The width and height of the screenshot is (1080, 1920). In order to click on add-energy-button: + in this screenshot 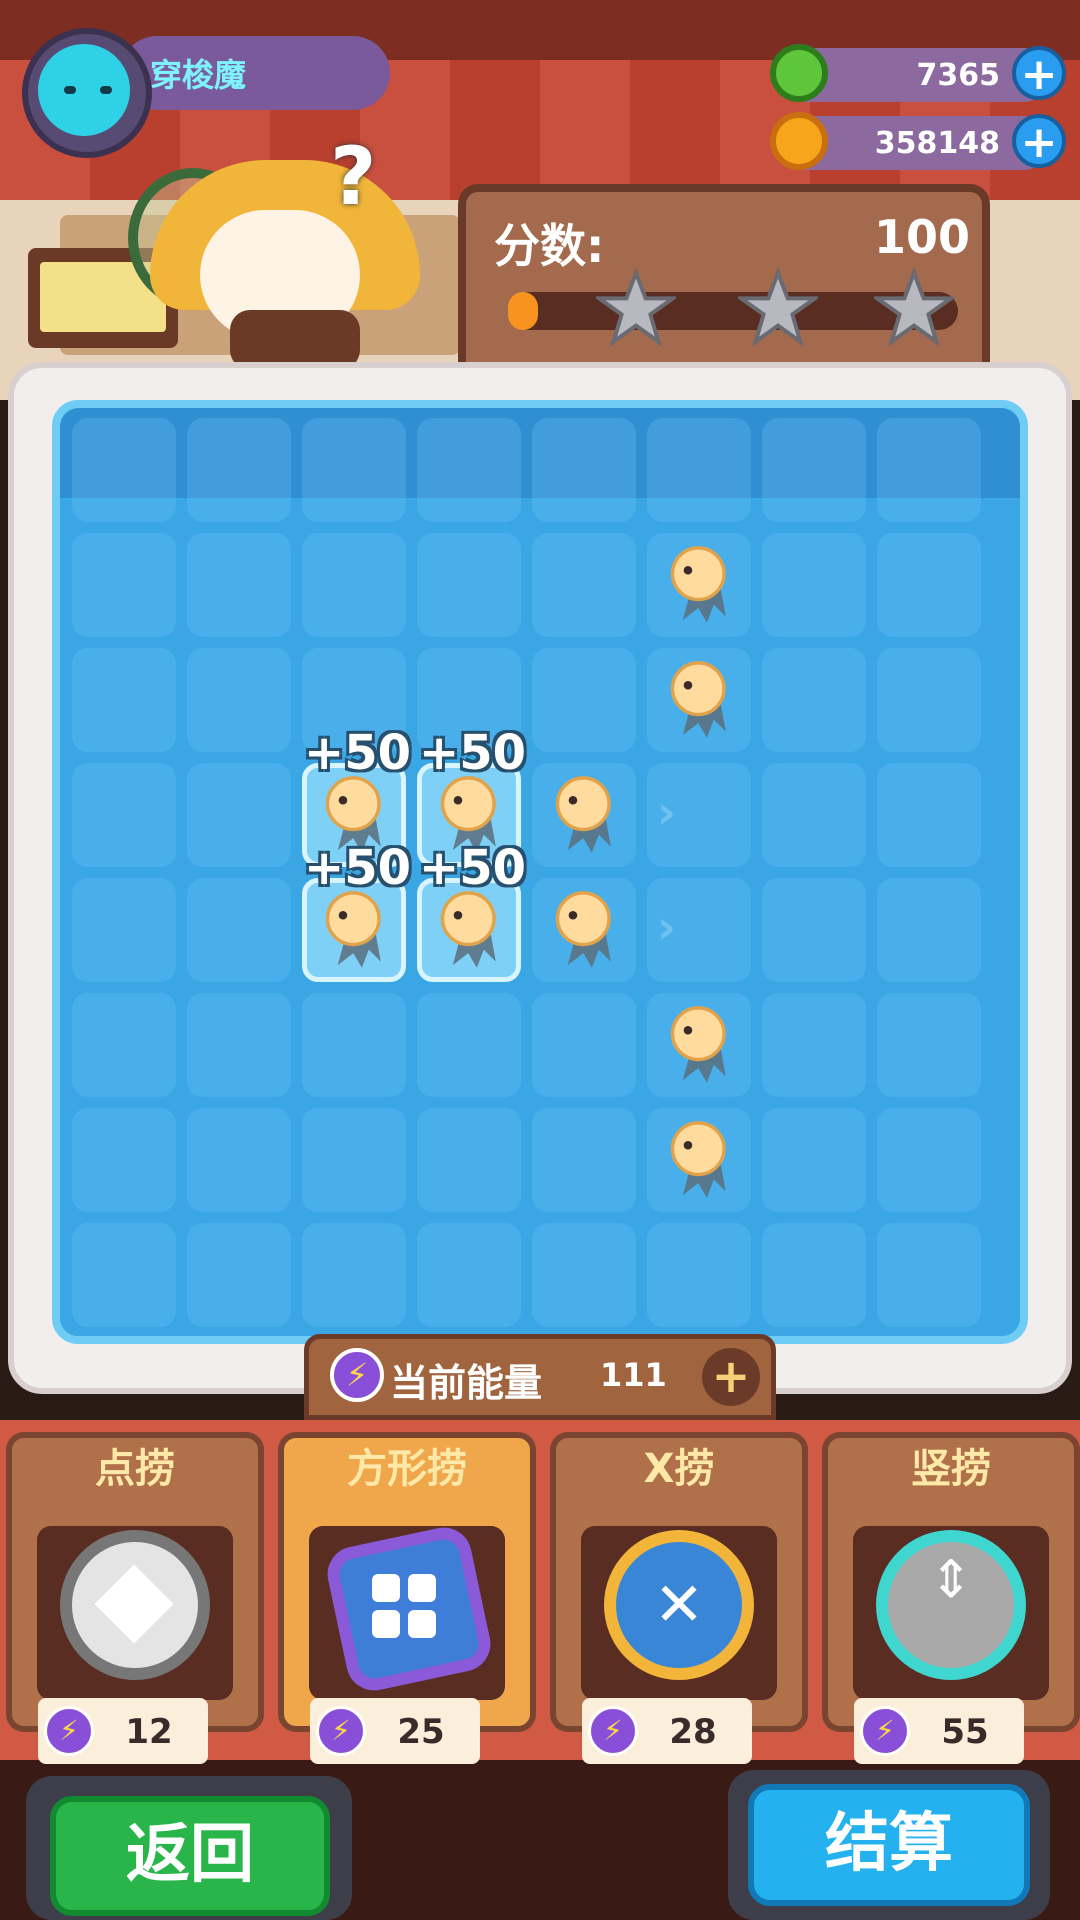, I will do `click(731, 1377)`.